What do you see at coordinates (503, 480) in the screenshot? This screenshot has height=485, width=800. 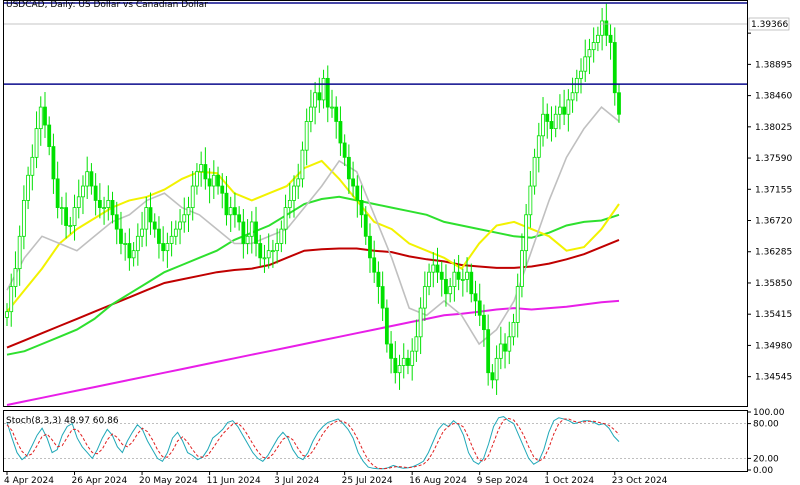 I see `x-tick-label: 9 Sep 2024` at bounding box center [503, 480].